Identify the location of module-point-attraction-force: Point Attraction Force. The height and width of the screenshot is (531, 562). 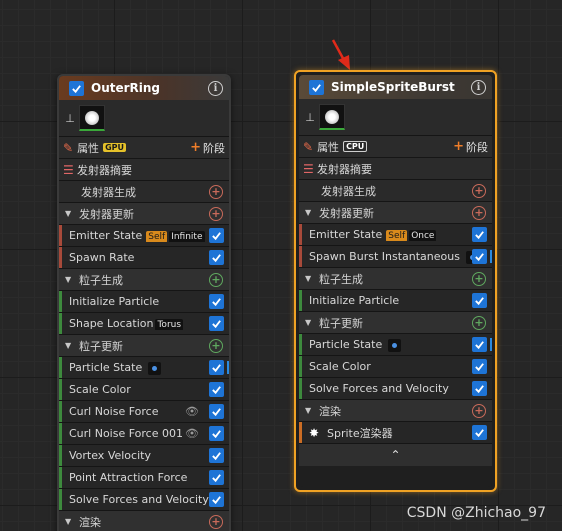
(144, 478).